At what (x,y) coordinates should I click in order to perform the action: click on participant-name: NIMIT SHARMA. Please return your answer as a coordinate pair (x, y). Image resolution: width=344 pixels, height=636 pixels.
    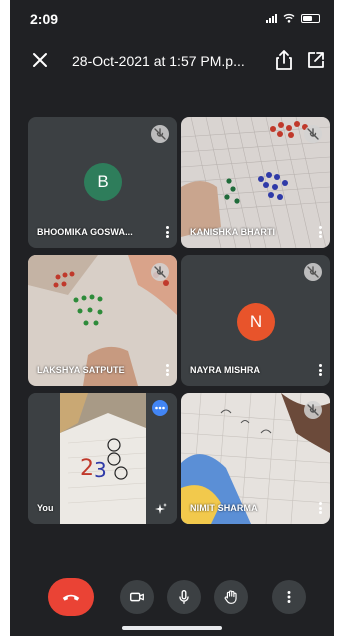
    Looking at the image, I should click on (224, 508).